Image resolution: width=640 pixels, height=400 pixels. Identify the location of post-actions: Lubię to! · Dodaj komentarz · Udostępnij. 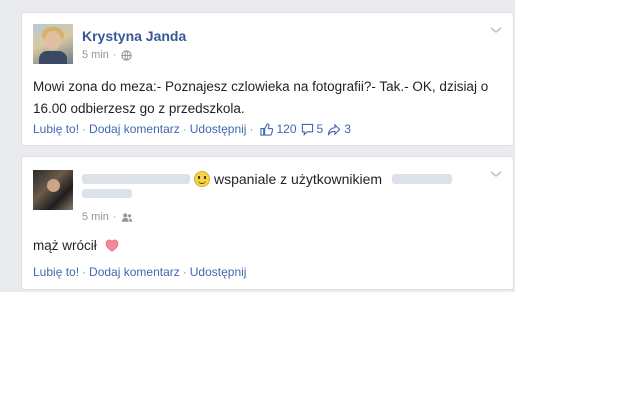
(140, 272).